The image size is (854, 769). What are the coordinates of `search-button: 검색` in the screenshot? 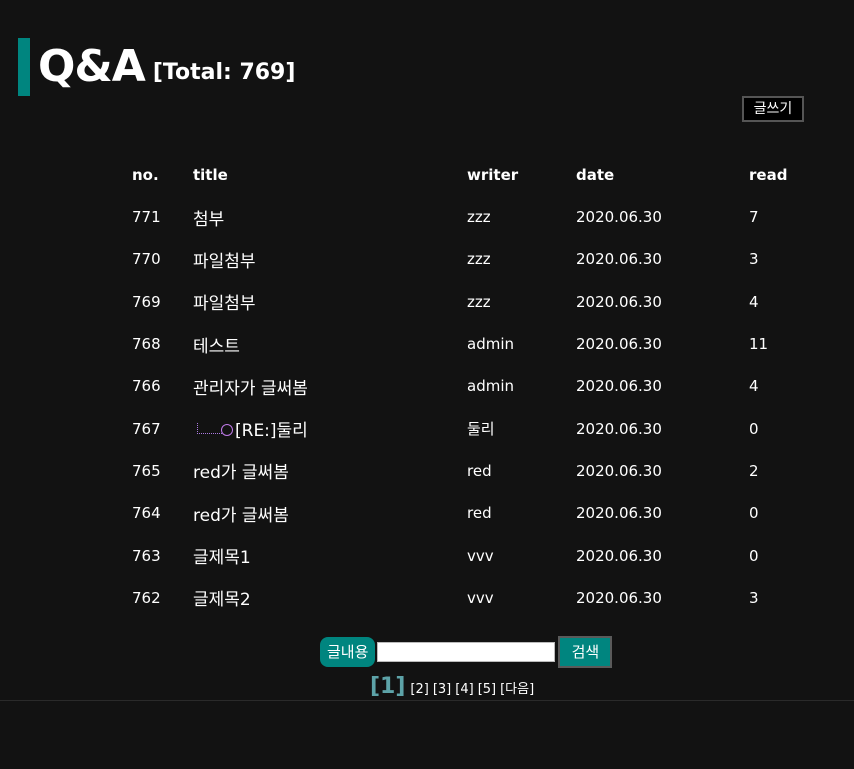 It's located at (585, 652).